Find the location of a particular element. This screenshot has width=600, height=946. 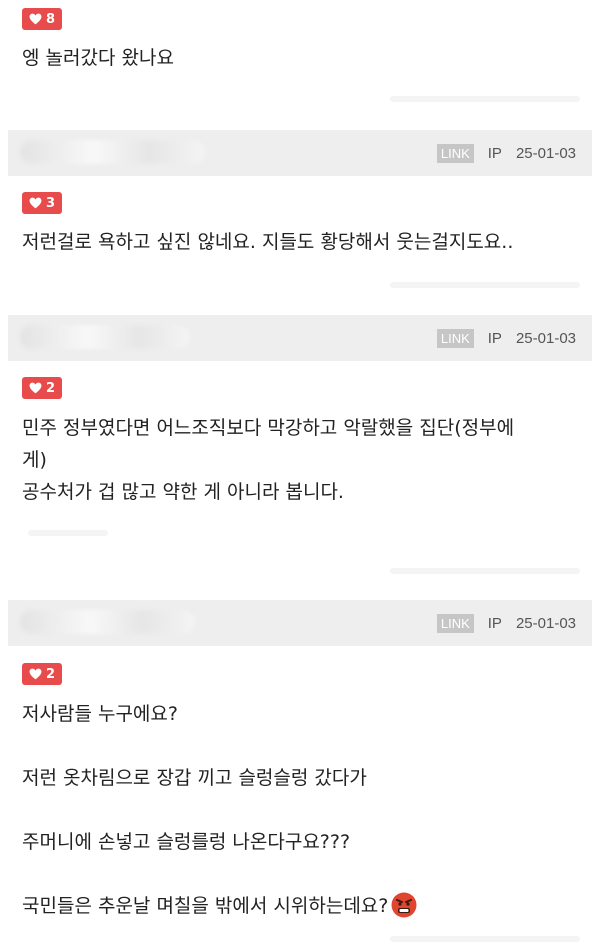

comment-line: 저사람들 누구에요? is located at coordinates (100, 714).